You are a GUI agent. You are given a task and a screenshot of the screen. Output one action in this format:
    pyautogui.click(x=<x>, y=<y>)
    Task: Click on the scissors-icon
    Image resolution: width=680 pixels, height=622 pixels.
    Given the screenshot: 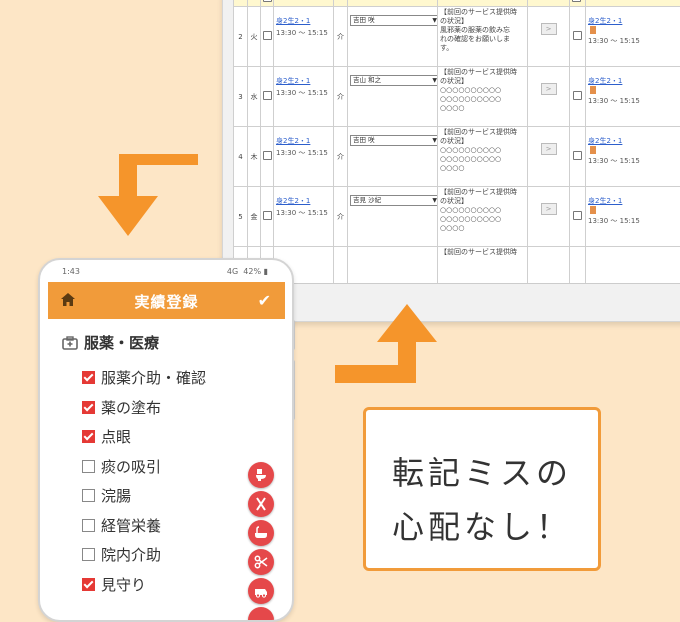 What is the action you would take?
    pyautogui.click(x=261, y=562)
    